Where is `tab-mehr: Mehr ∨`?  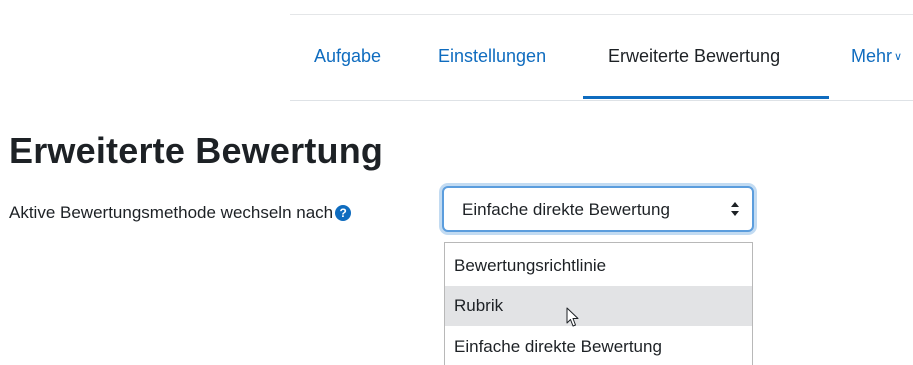 tab-mehr: Mehr ∨ is located at coordinates (876, 56).